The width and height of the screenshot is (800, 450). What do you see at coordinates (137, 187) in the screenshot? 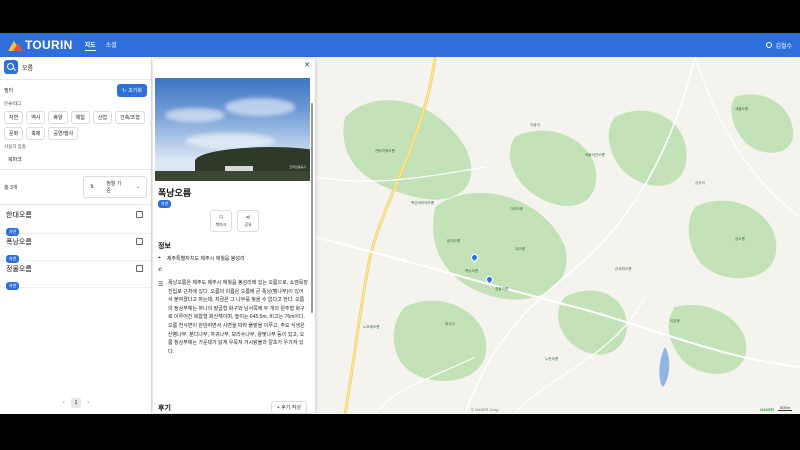
I see `chevron-down-icon: ⌄` at bounding box center [137, 187].